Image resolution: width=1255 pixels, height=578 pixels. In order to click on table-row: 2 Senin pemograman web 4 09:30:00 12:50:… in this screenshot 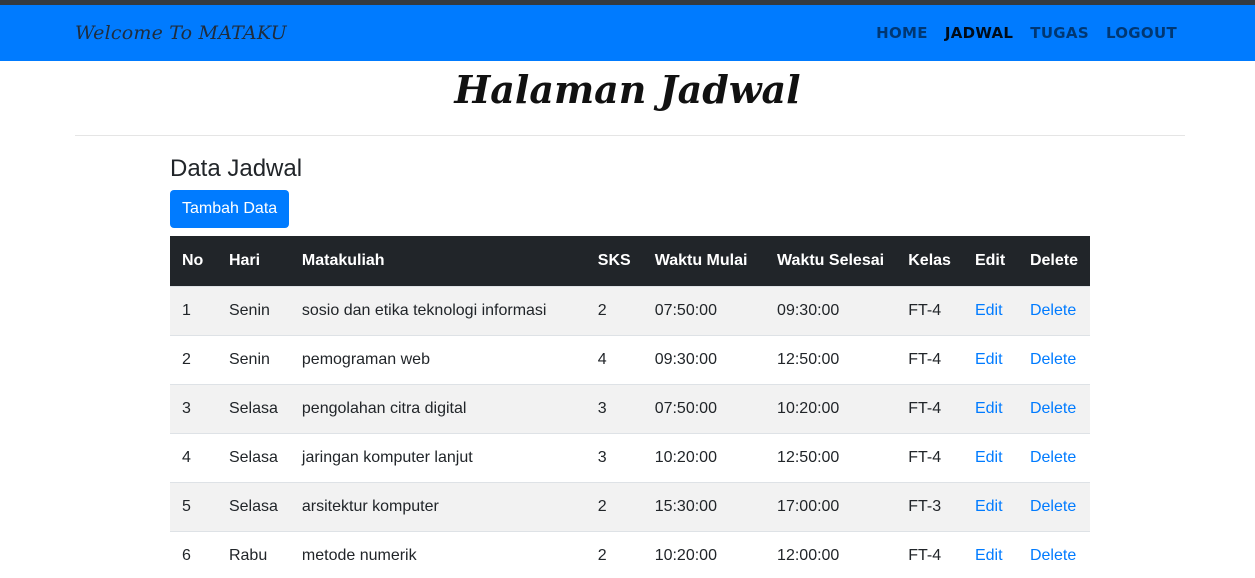, I will do `click(630, 359)`.